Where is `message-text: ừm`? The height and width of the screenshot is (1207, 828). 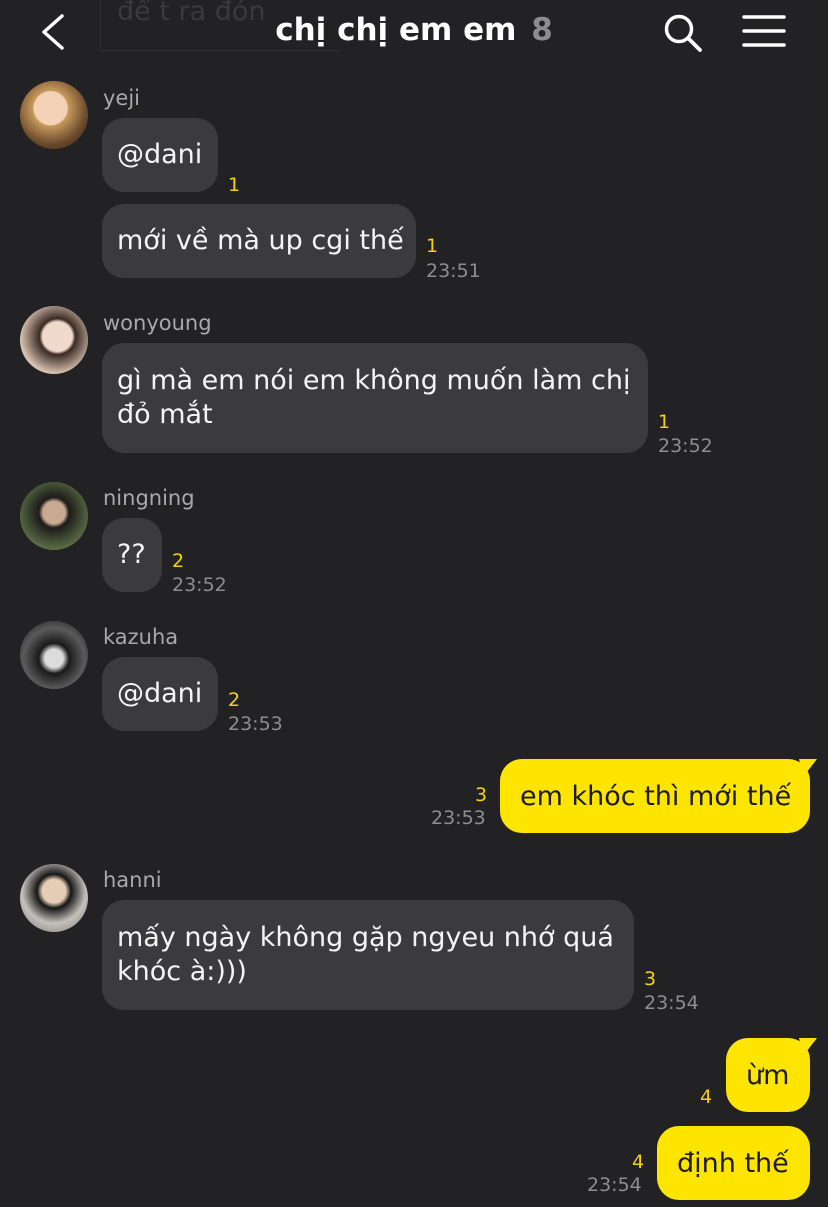
message-text: ừm is located at coordinates (768, 1075).